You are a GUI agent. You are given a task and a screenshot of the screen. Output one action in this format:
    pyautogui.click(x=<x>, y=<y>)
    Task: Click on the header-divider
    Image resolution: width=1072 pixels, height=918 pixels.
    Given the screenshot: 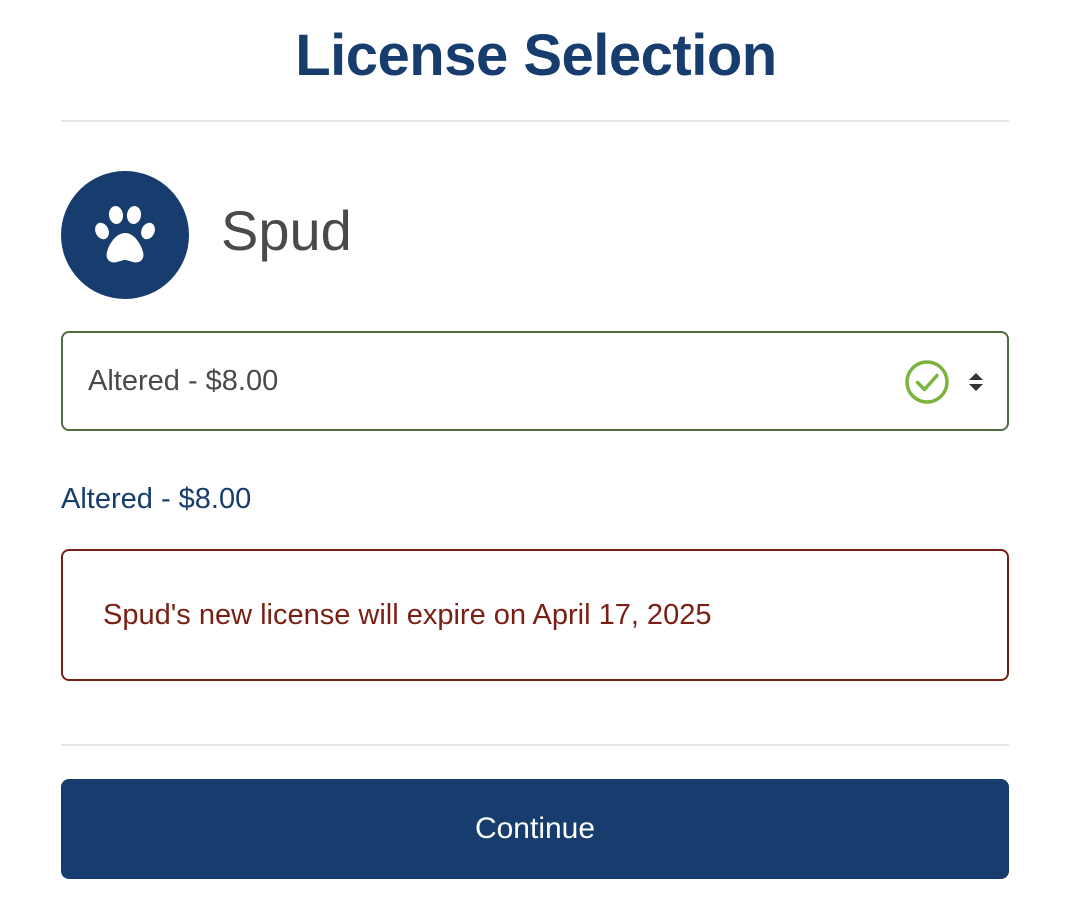 What is the action you would take?
    pyautogui.click(x=535, y=121)
    